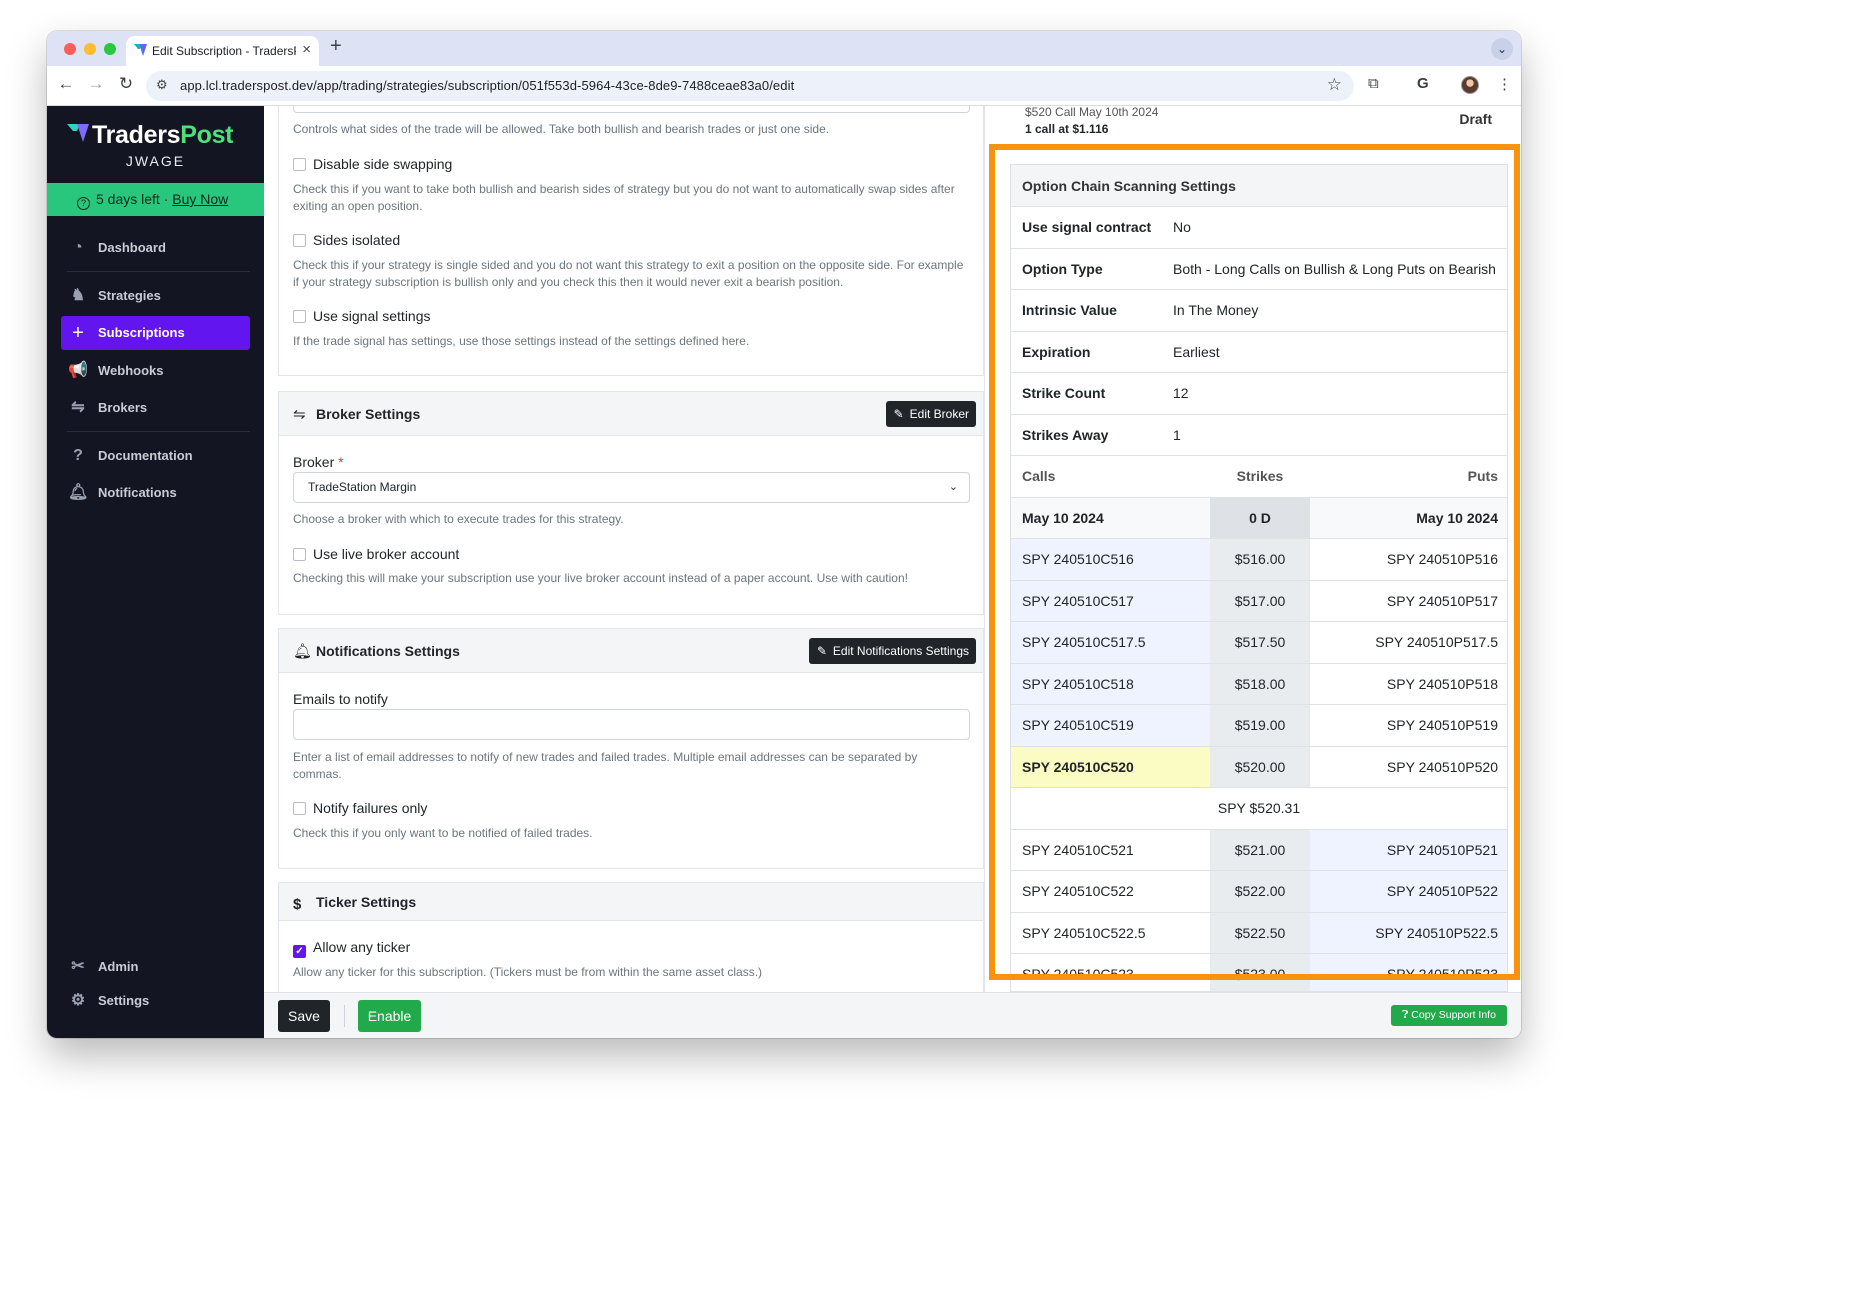  I want to click on back-arrow-icon: ←, so click(66, 84).